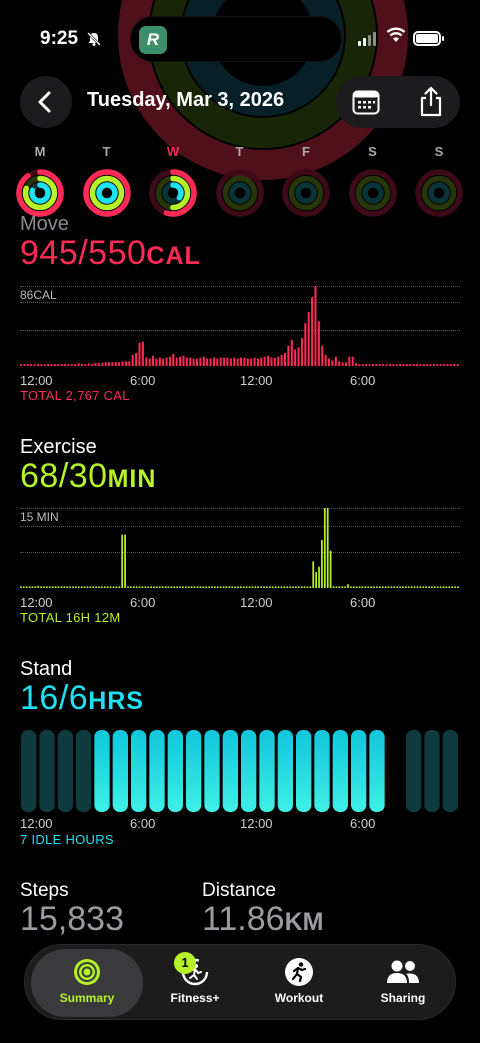 The height and width of the screenshot is (1043, 480). Describe the element at coordinates (403, 983) in the screenshot. I see `tab-sharing: Sharing` at that location.